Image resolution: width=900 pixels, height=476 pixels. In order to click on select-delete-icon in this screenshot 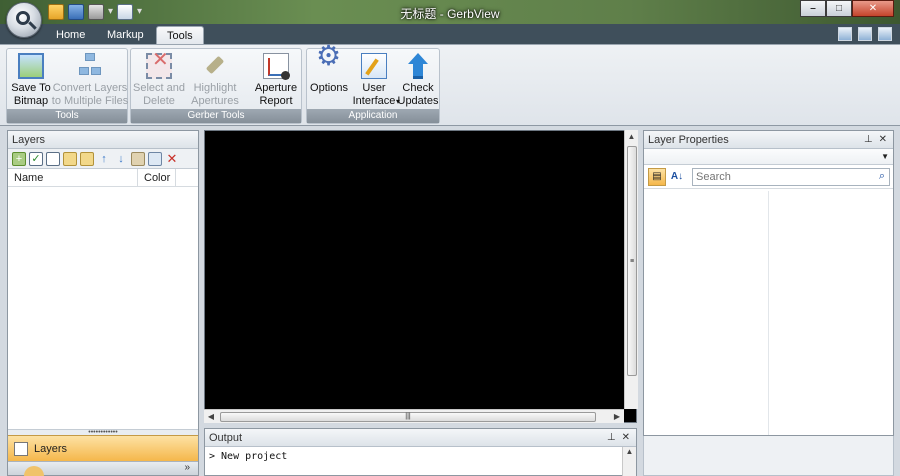, I will do `click(159, 66)`.